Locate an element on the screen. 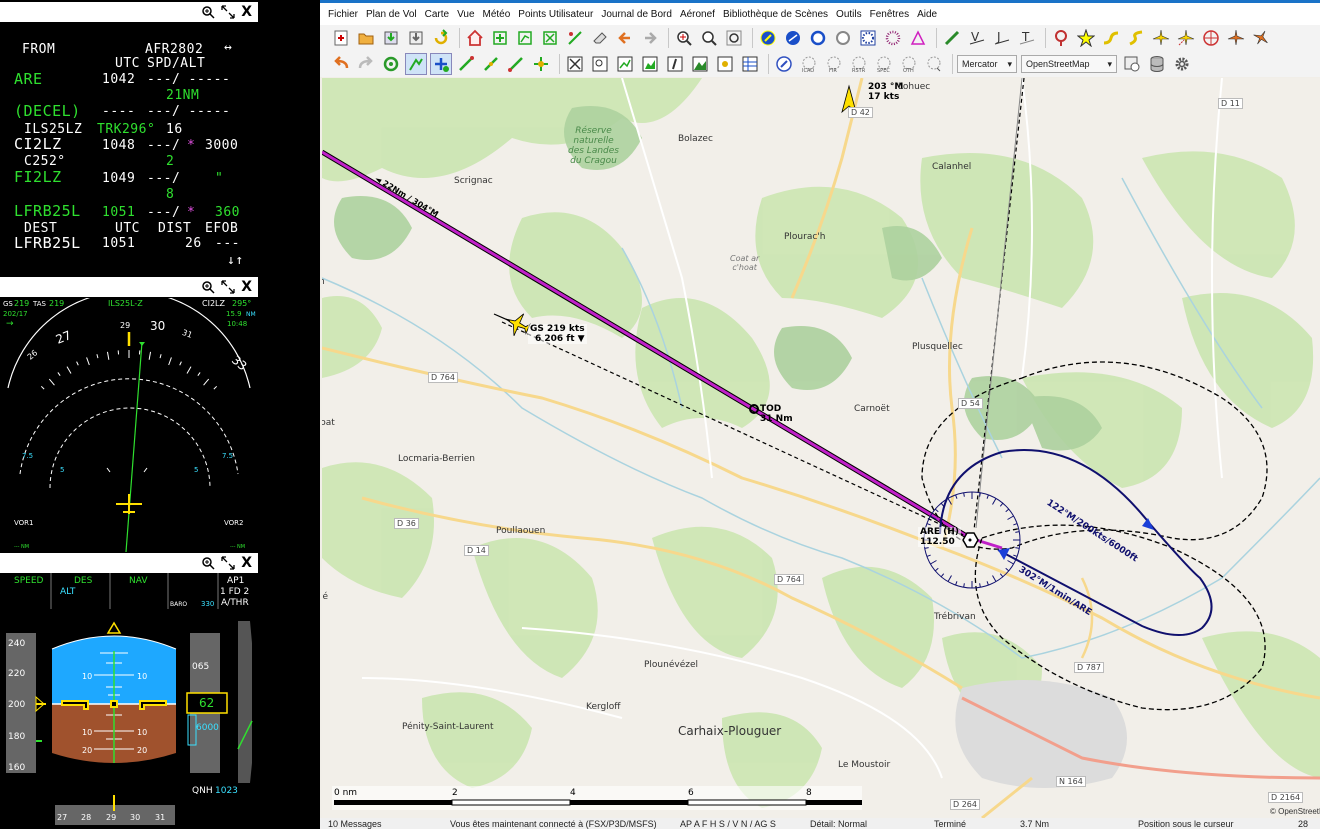 Image resolution: width=1320 pixels, height=829 pixels. menu-5: Points Utilisateur is located at coordinates (559, 14).